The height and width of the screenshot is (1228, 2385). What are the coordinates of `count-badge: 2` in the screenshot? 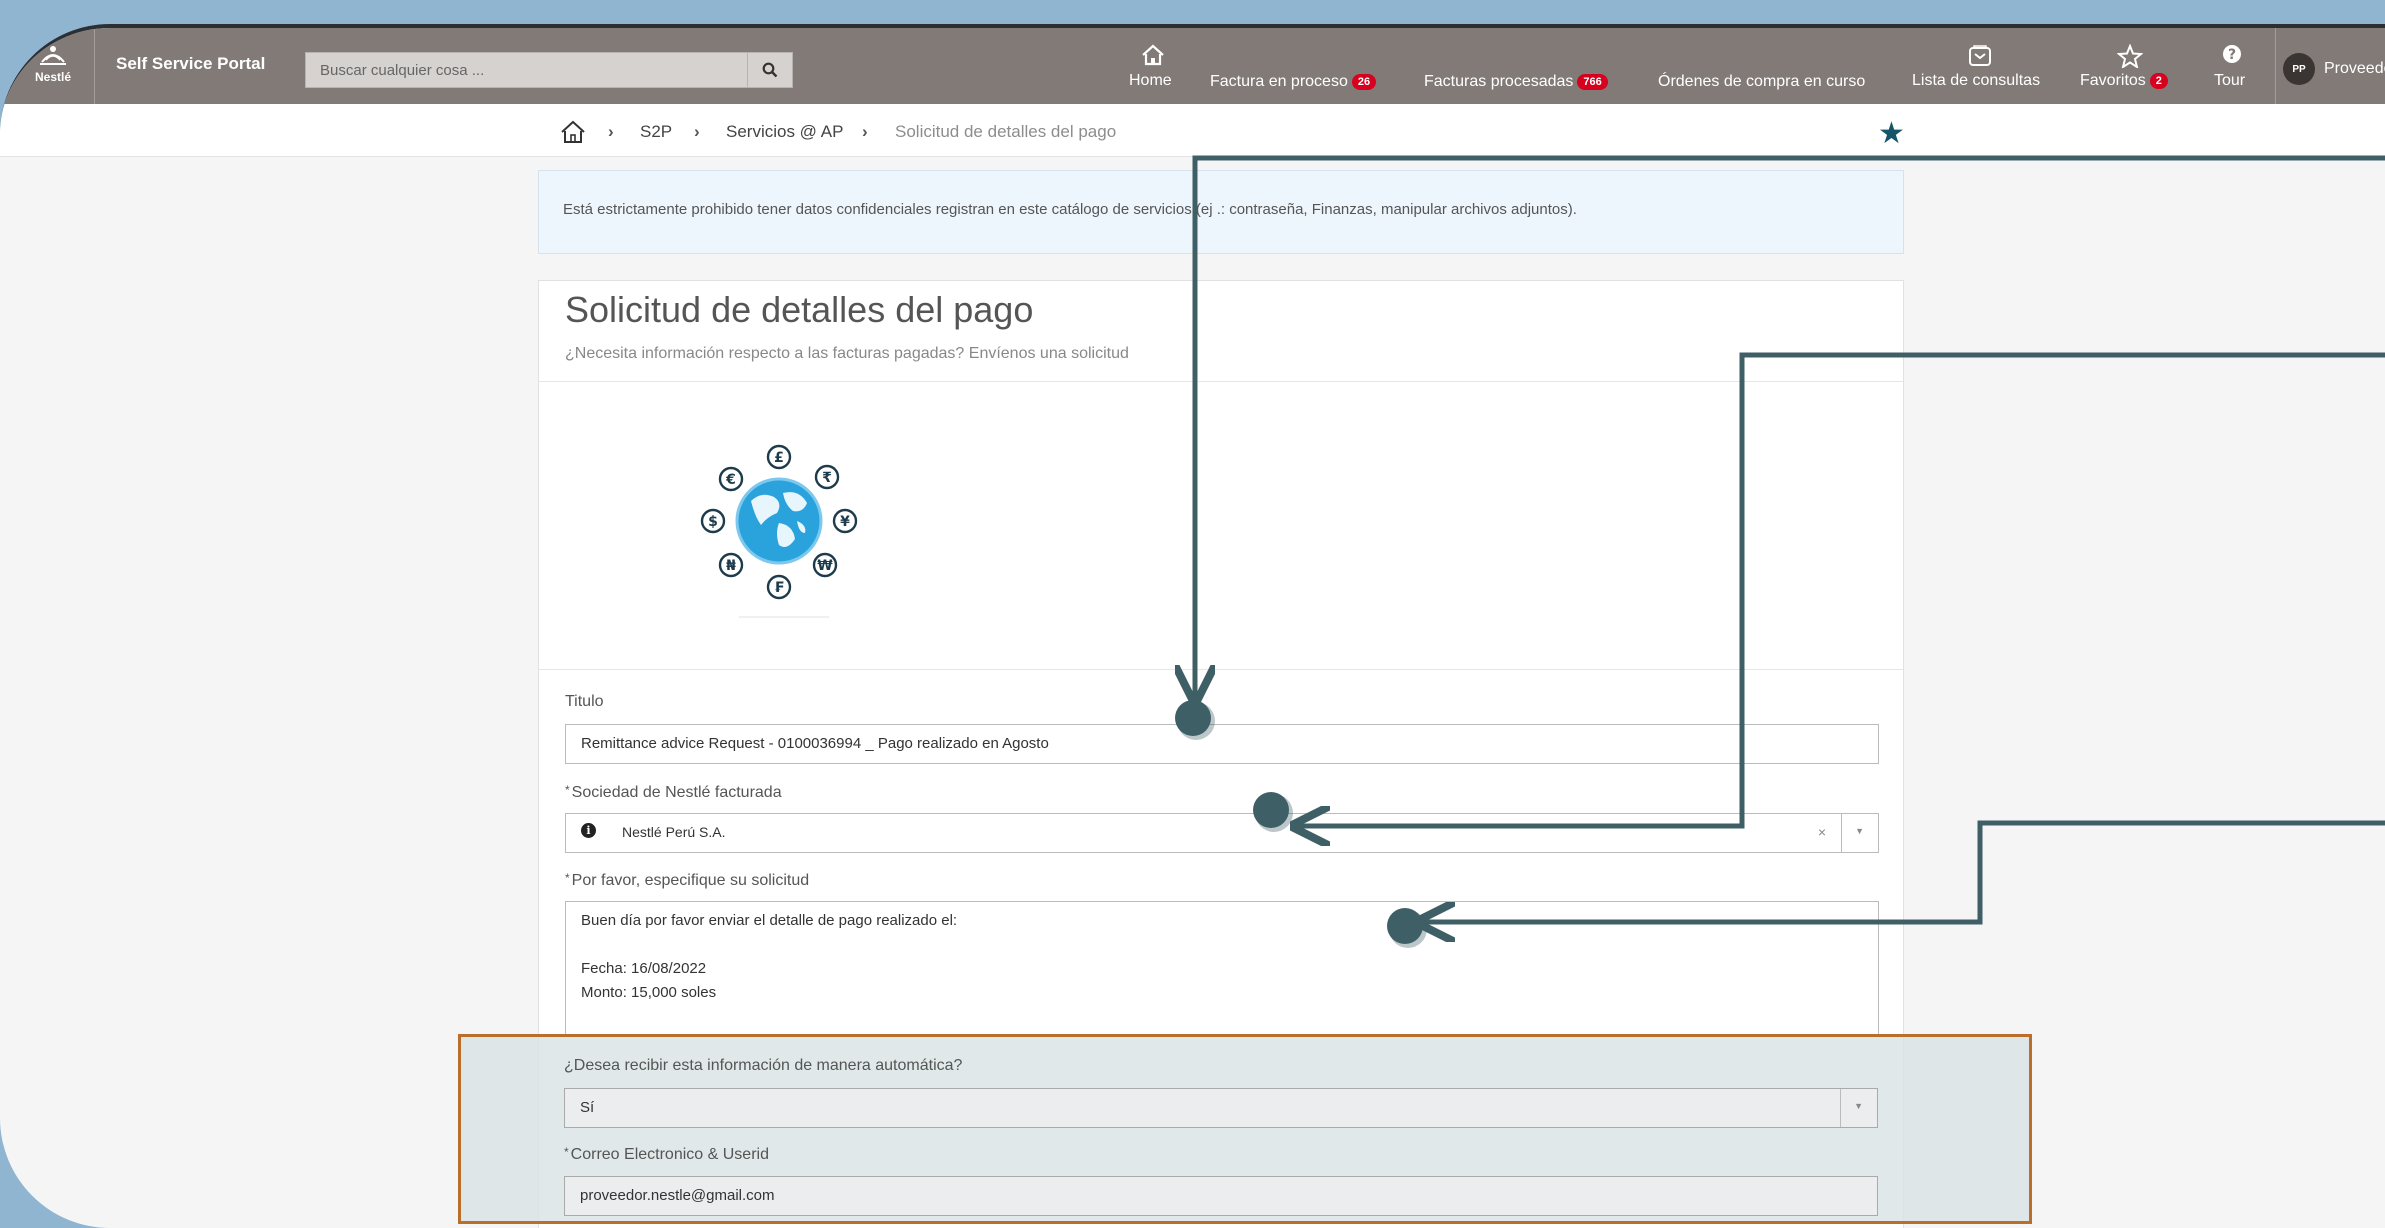 It's located at (2158, 81).